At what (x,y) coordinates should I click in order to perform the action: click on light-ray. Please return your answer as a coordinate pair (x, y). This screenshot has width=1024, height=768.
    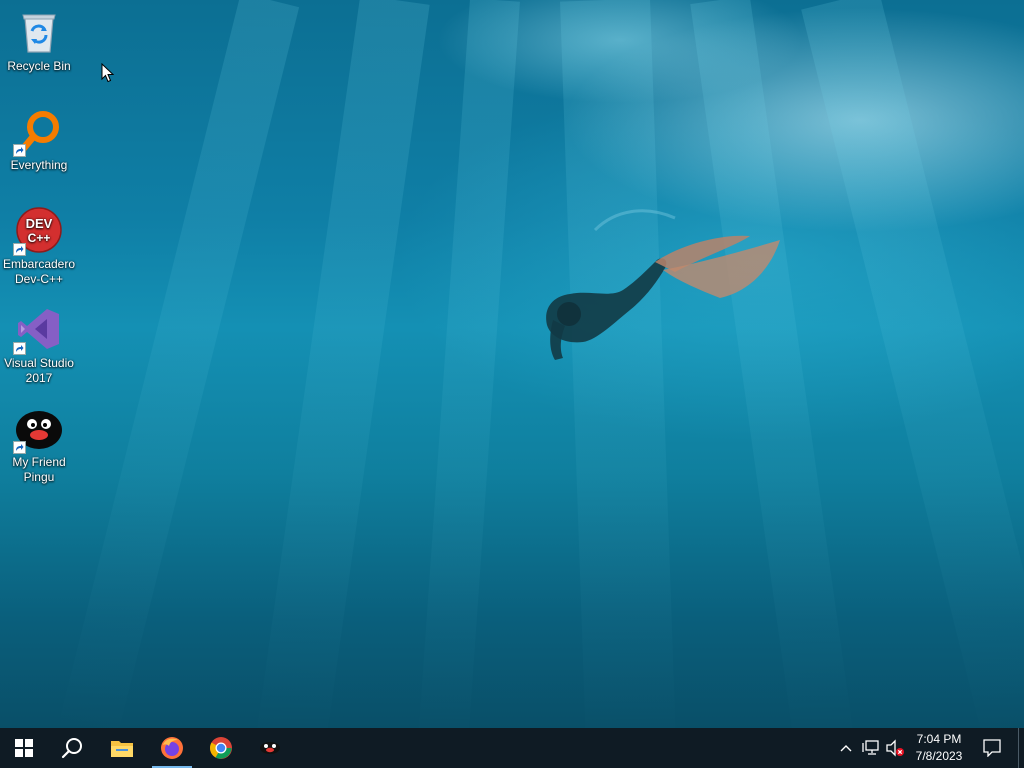
    Looking at the image, I should click on (468, 364).